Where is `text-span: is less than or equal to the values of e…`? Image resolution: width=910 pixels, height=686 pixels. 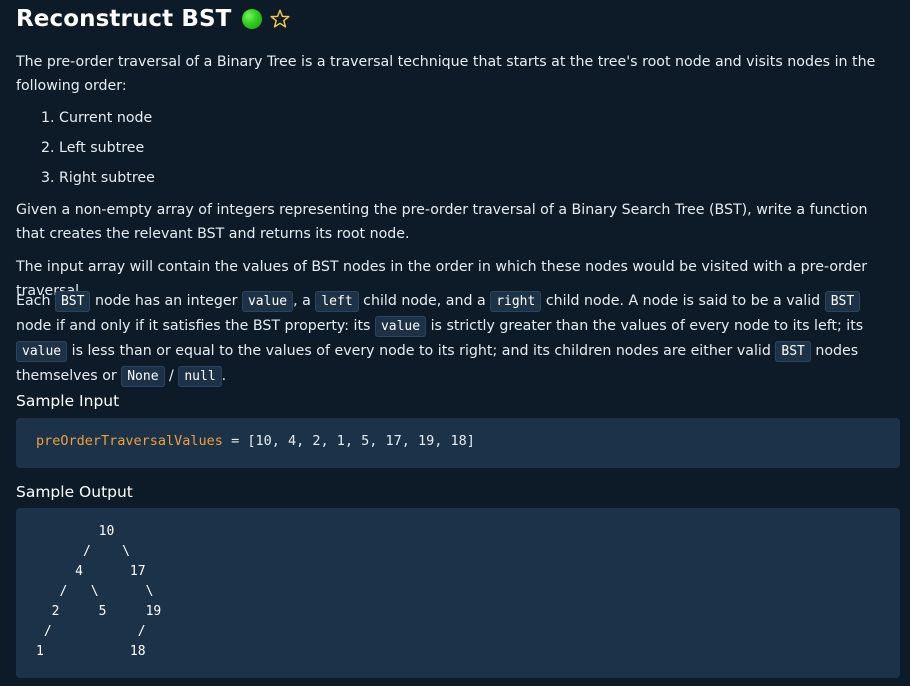 text-span: is less than or equal to the values of e… is located at coordinates (421, 351).